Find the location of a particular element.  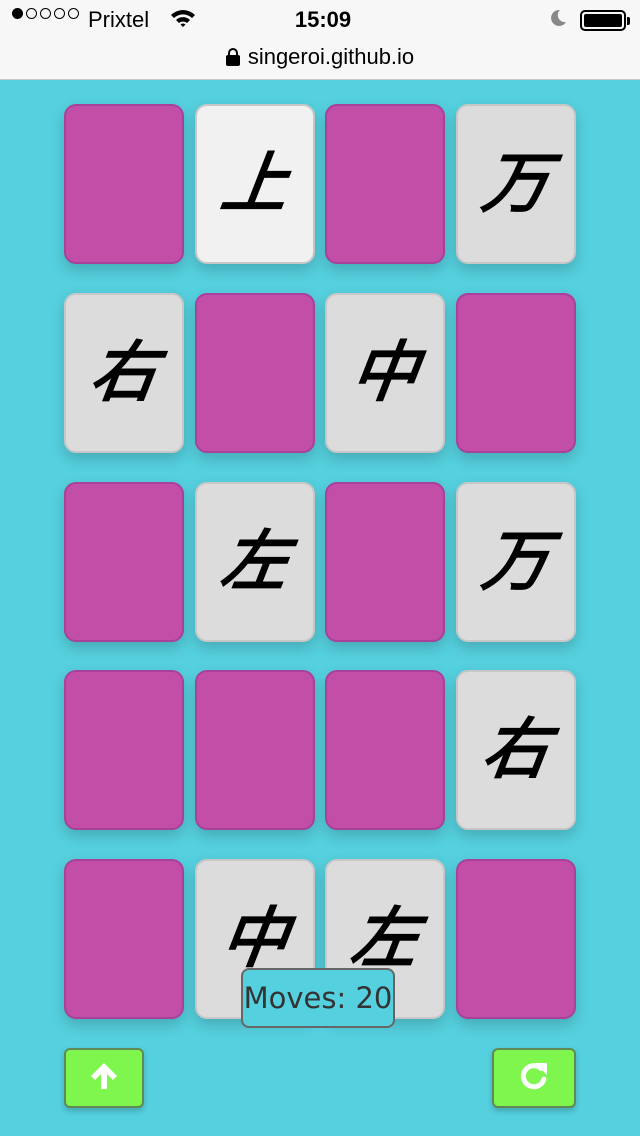

restart-icon is located at coordinates (534, 1078).